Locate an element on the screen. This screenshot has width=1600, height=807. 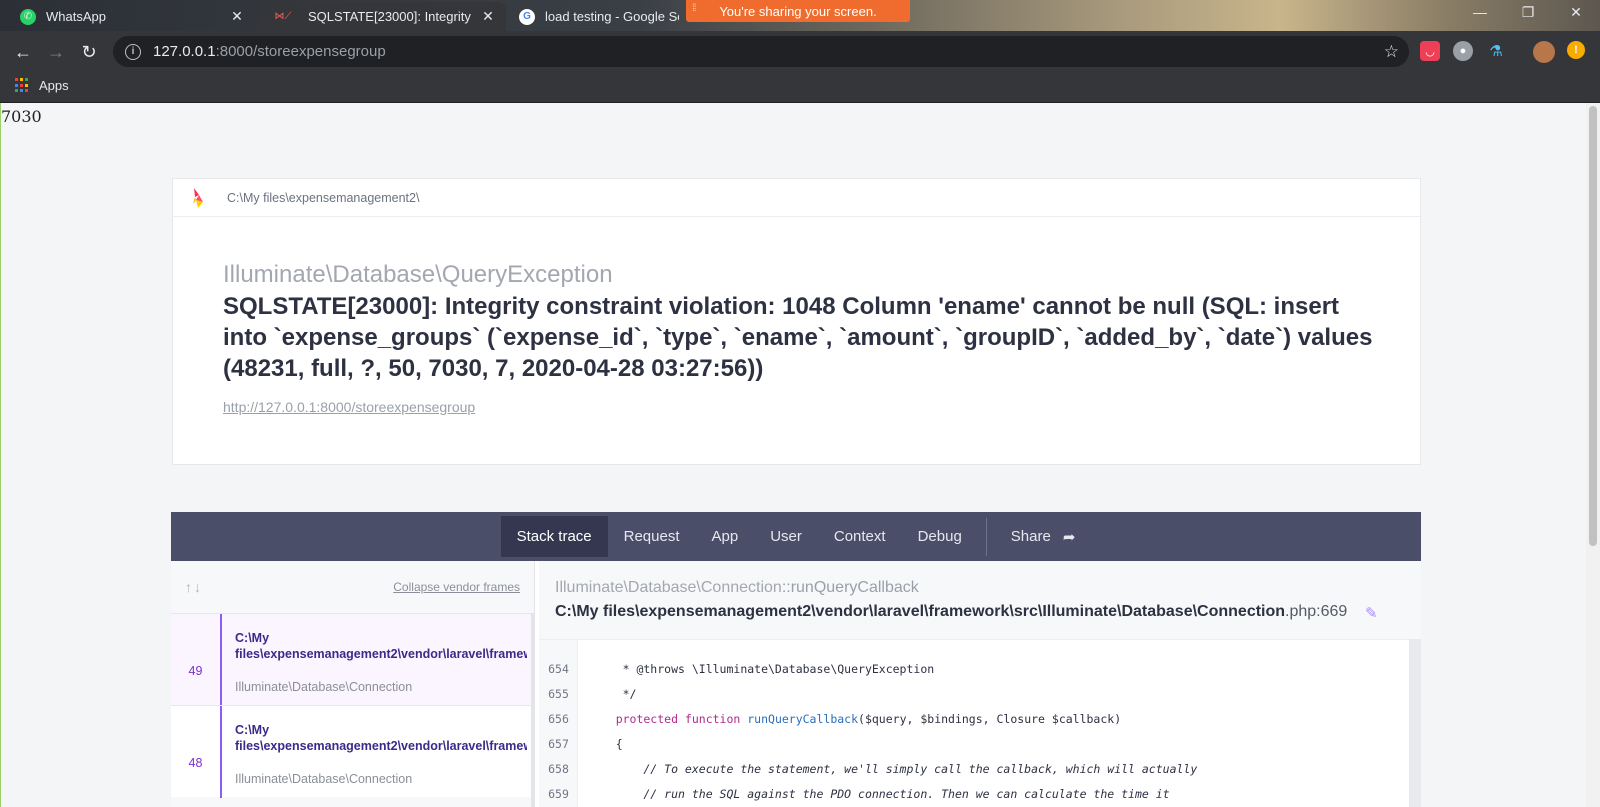
args-token: ($query, $bindings, Closure $callback) is located at coordinates (990, 718).